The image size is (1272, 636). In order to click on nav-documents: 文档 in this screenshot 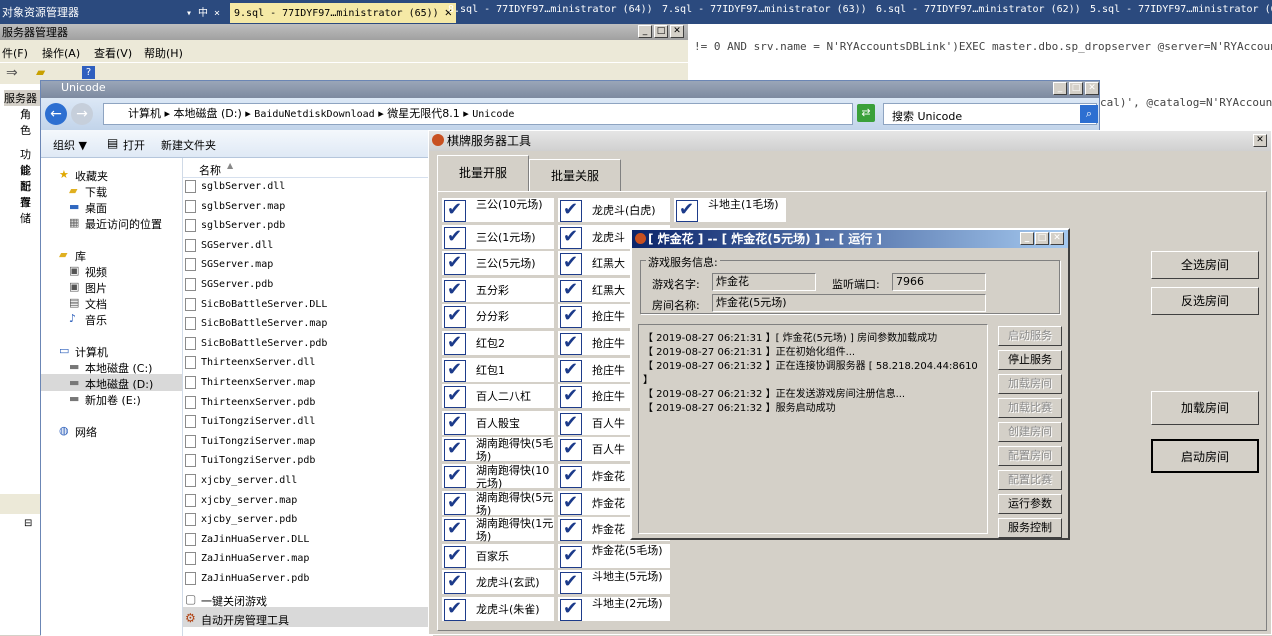, I will do `click(96, 304)`.